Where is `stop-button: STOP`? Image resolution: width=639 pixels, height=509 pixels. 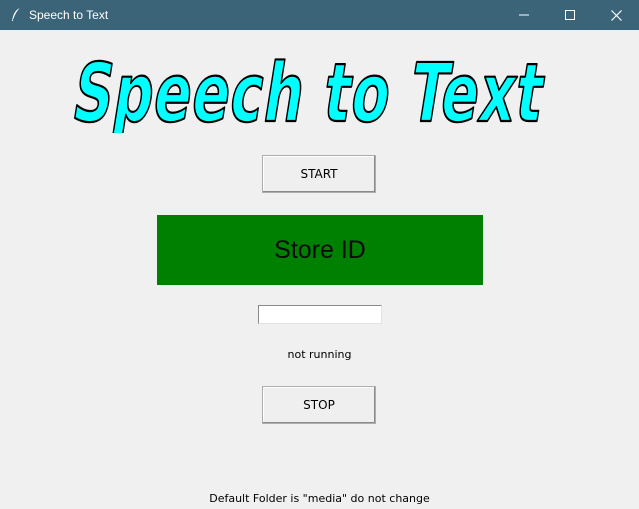
stop-button: STOP is located at coordinates (319, 405).